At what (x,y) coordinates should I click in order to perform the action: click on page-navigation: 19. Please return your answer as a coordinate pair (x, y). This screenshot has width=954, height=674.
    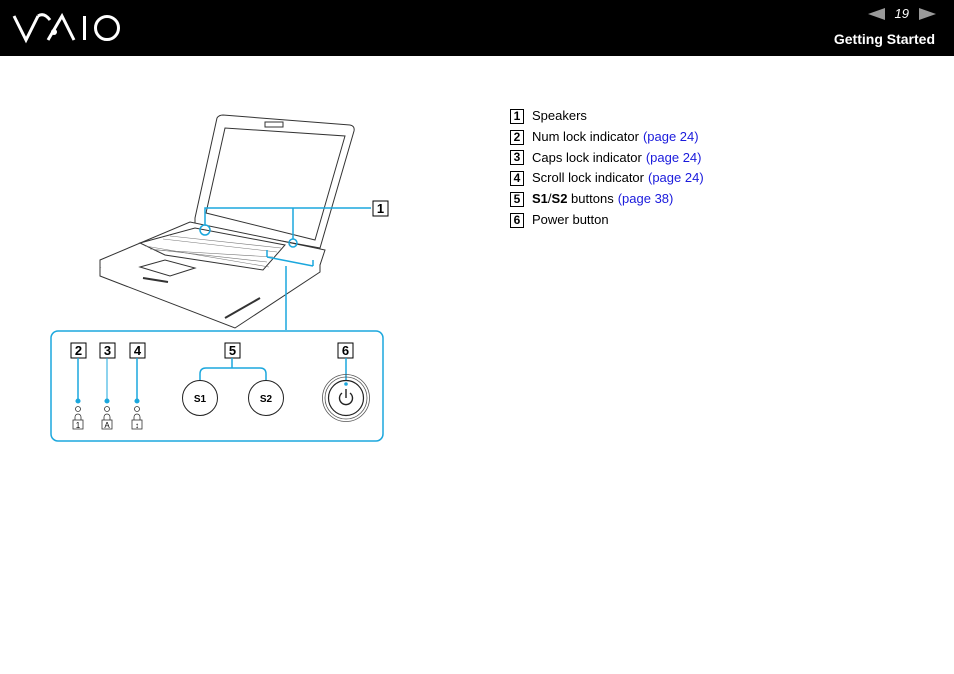
    Looking at the image, I should click on (901, 13).